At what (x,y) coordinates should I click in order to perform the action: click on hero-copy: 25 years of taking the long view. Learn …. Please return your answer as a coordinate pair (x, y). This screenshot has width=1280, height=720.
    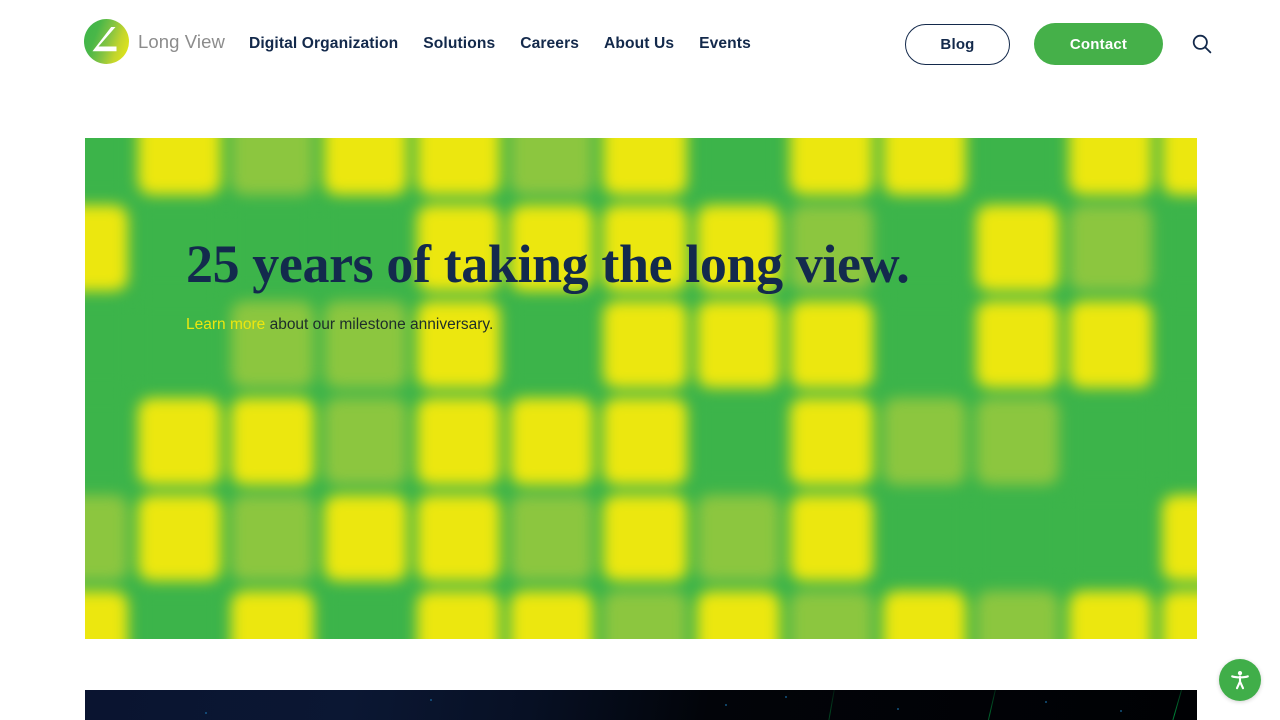
    Looking at the image, I should click on (626, 285).